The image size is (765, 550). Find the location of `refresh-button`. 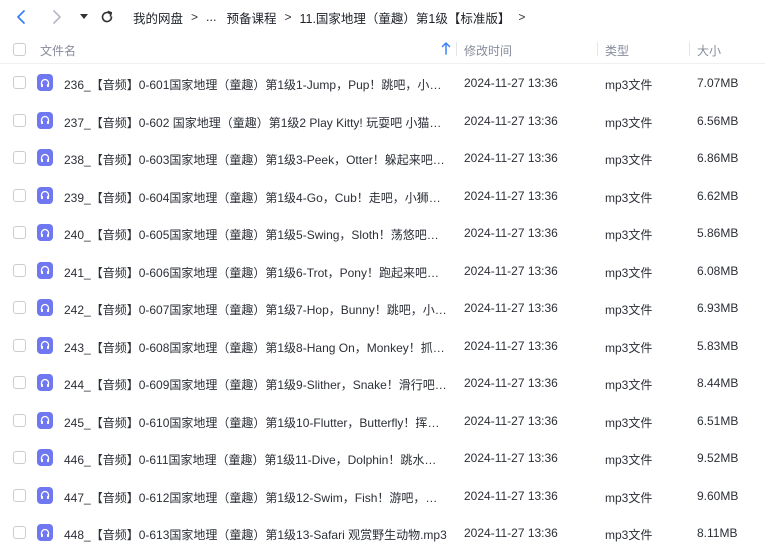

refresh-button is located at coordinates (107, 17).